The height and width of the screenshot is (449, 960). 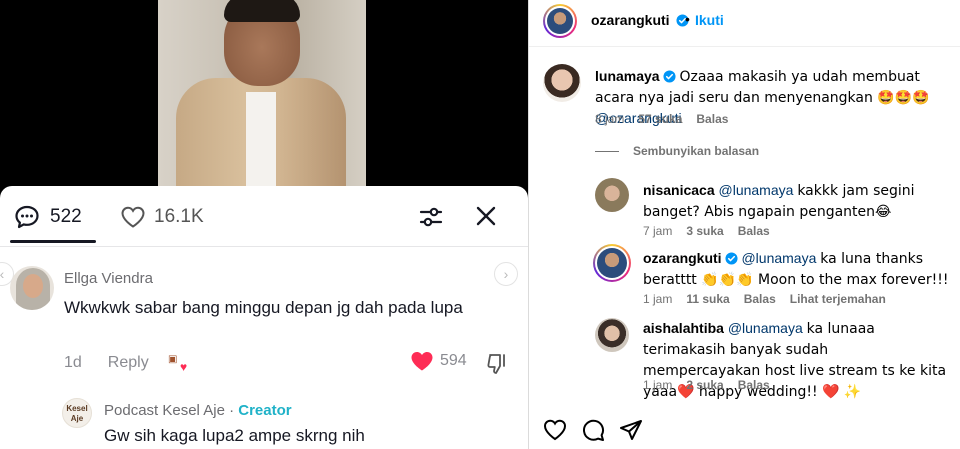 What do you see at coordinates (184, 367) in the screenshot?
I see `heart-icon: ♥` at bounding box center [184, 367].